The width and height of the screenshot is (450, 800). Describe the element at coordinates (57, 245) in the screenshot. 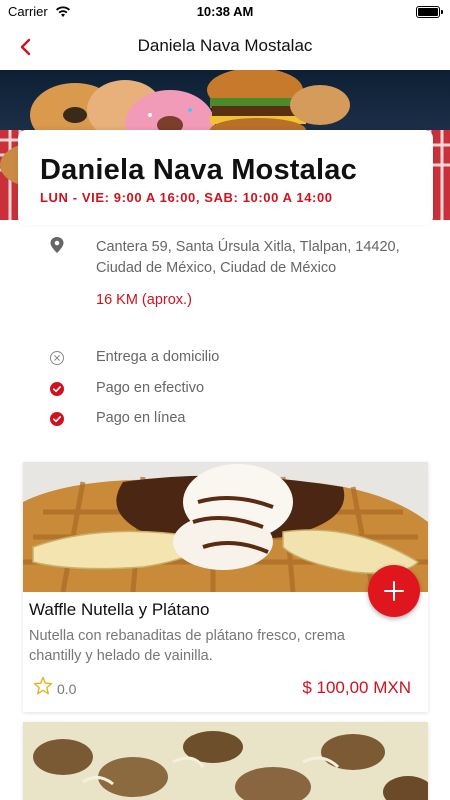

I see `location-pin-icon` at that location.